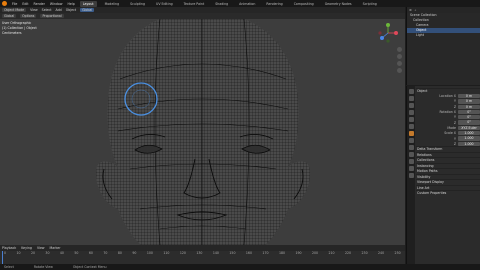 The height and width of the screenshot is (270, 480). Describe the element at coordinates (55, 248) in the screenshot. I see `menu-marker: Marker` at that location.